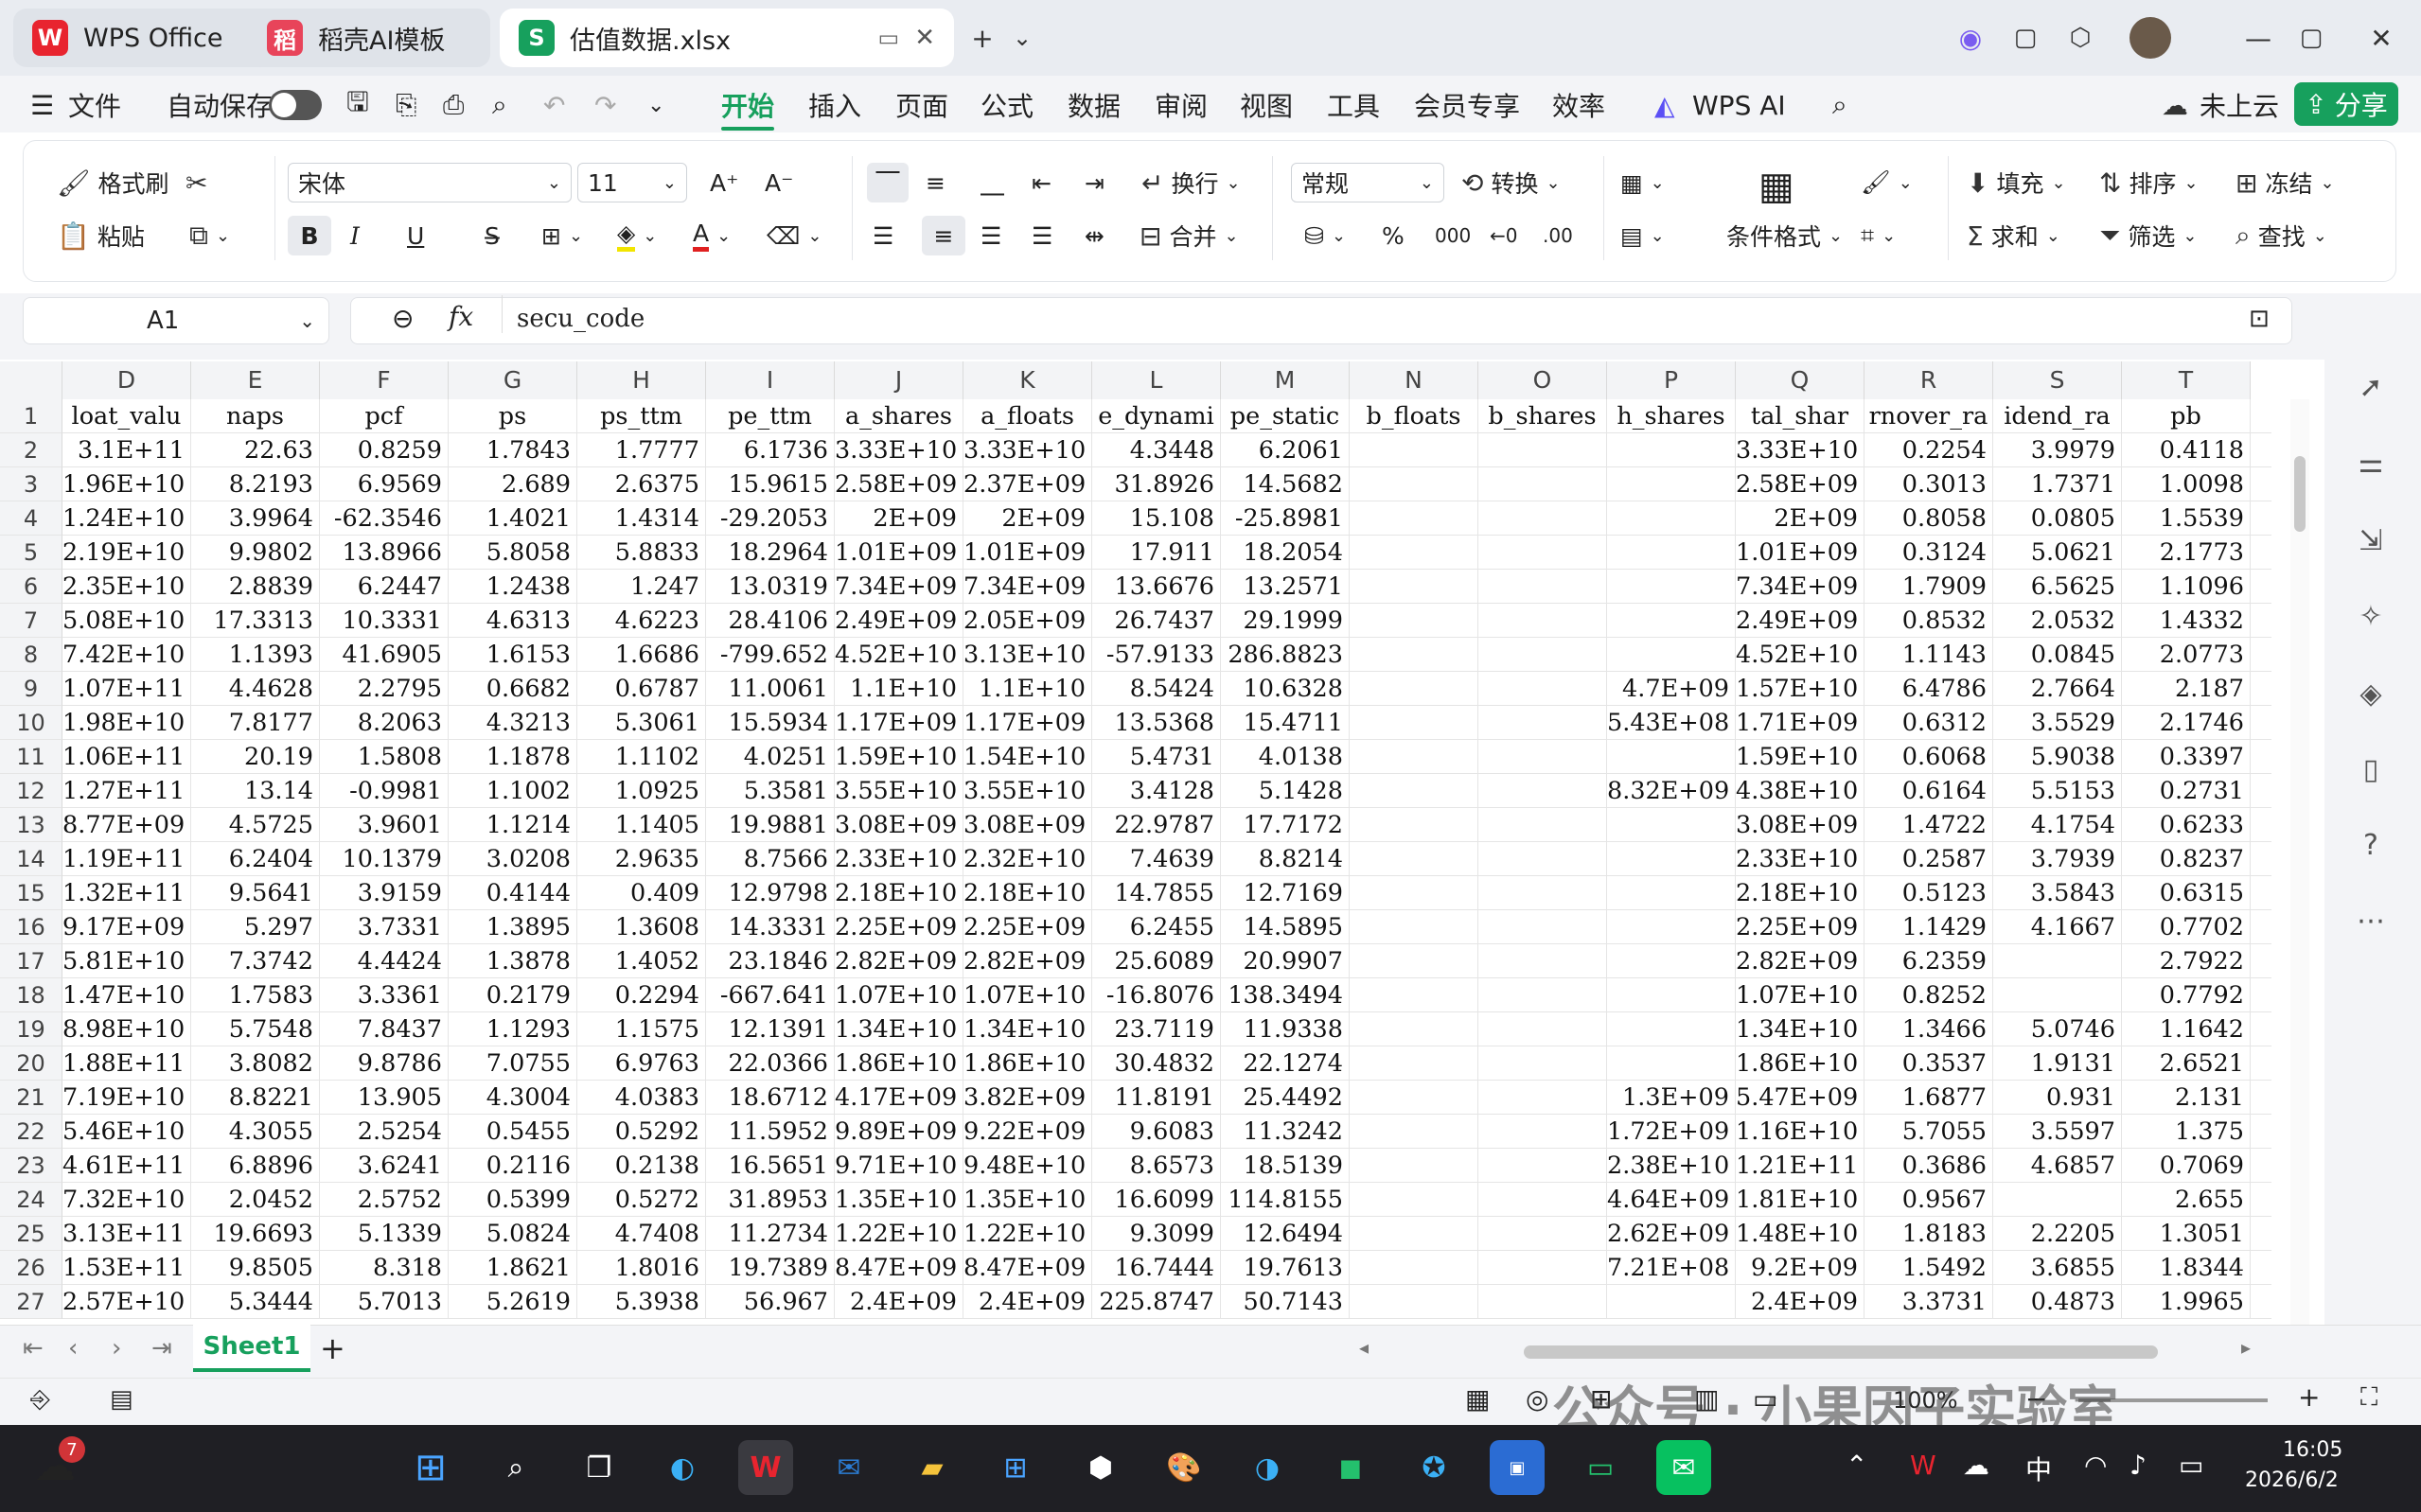  What do you see at coordinates (1156, 791) in the screenshot?
I see `table-cell: 3.4128` at bounding box center [1156, 791].